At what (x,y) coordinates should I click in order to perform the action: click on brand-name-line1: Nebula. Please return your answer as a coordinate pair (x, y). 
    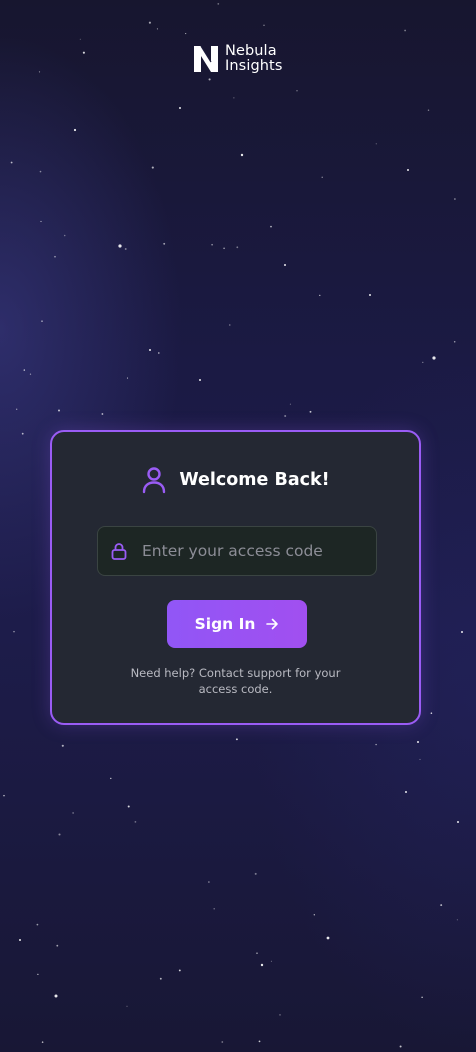
    Looking at the image, I should click on (251, 51).